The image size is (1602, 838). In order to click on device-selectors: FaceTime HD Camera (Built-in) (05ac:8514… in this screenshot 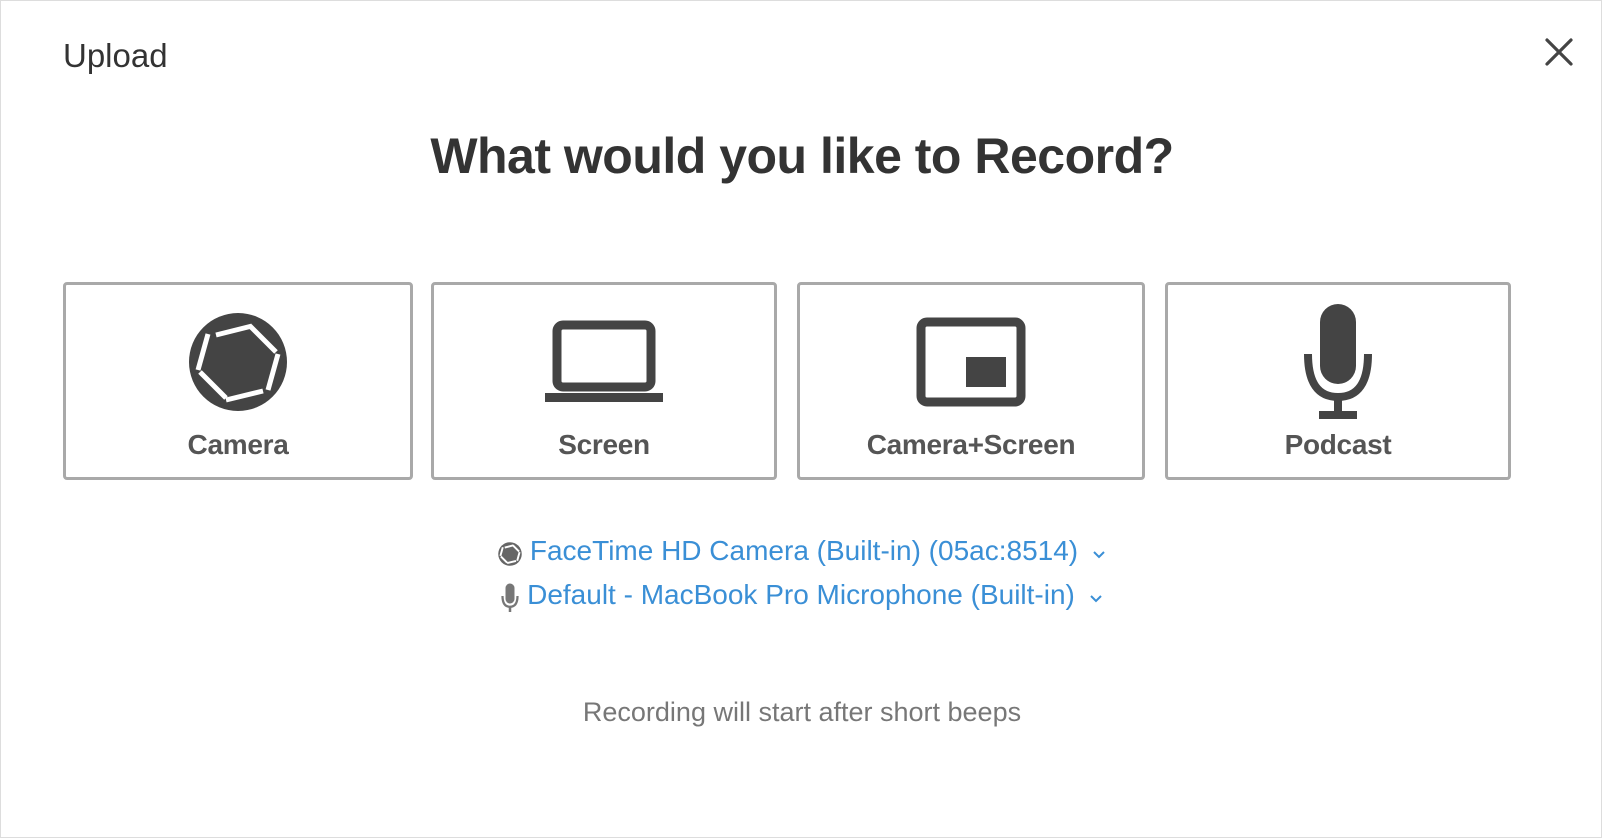, I will do `click(801, 573)`.